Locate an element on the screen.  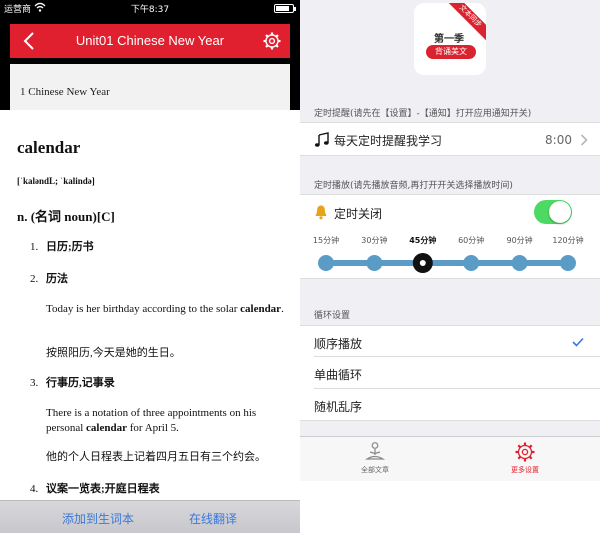
slider-option-label: 15分钟 is located at coordinates (326, 240).